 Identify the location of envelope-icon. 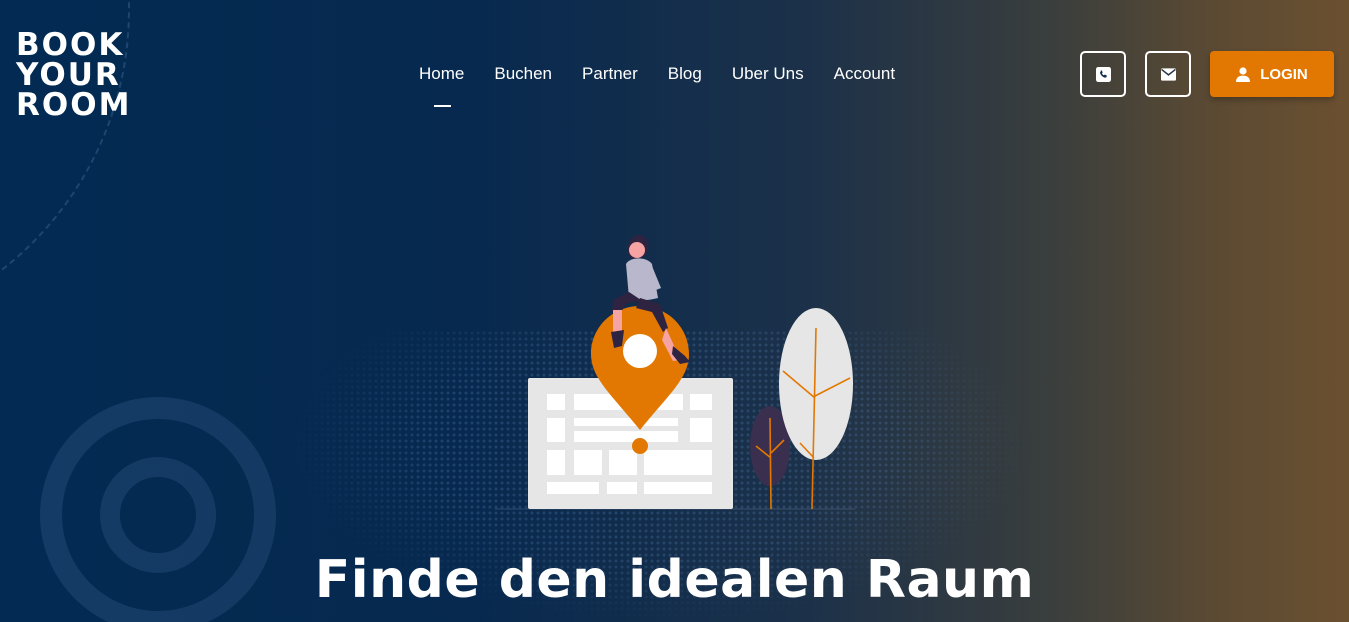
(1168, 74).